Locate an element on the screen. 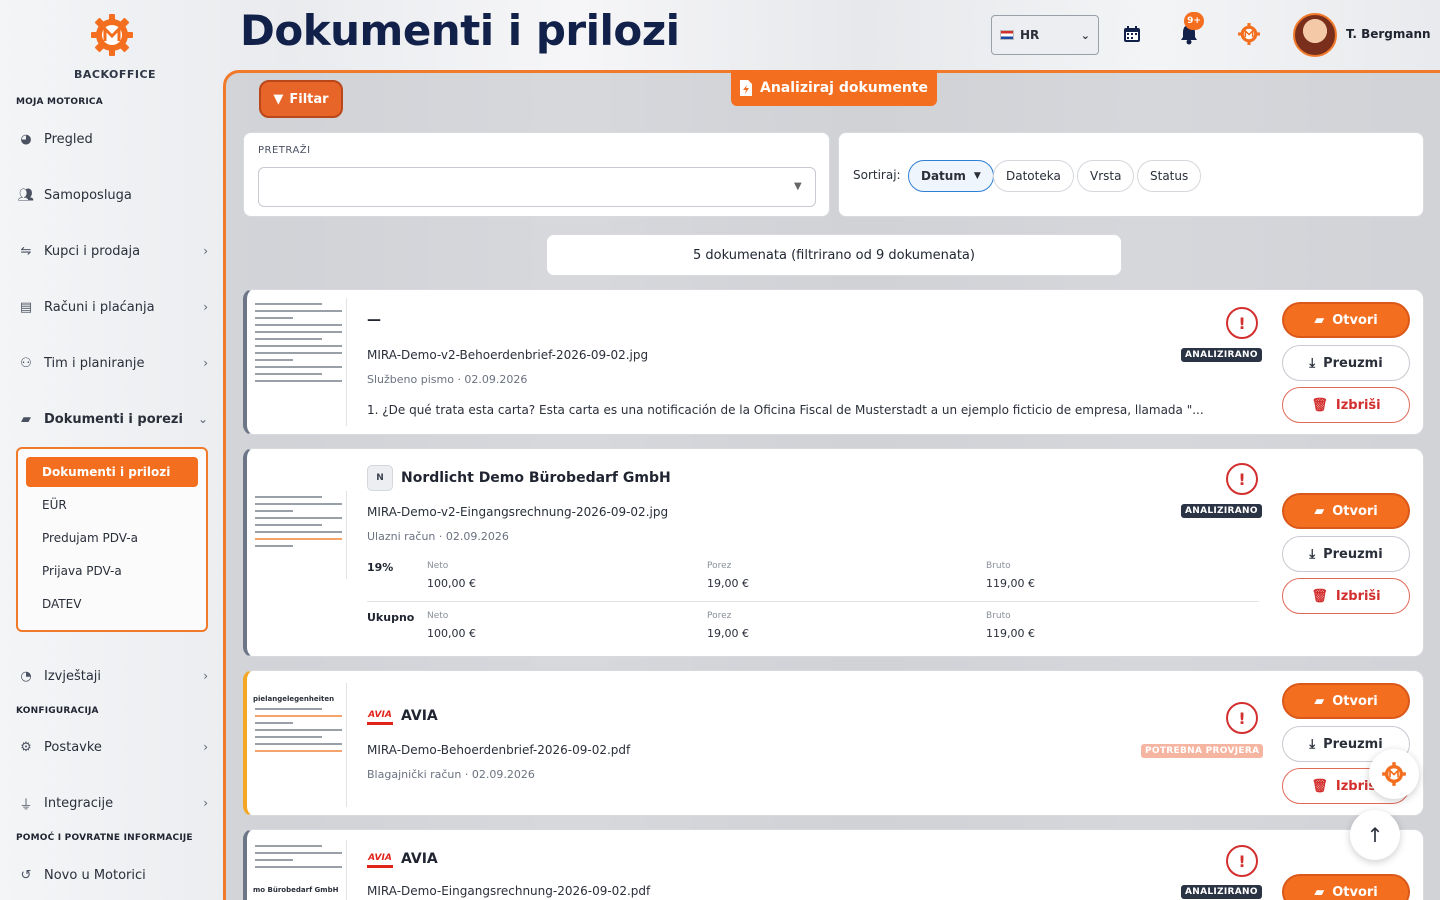  notification-badge: 9+ is located at coordinates (1194, 21).